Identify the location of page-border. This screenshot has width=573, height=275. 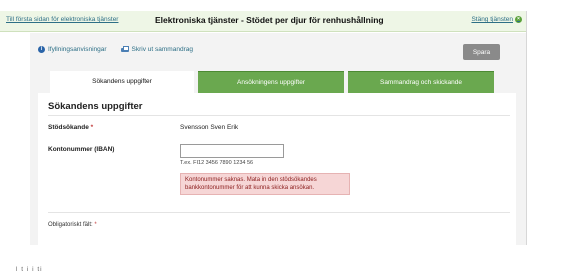
(526, 128).